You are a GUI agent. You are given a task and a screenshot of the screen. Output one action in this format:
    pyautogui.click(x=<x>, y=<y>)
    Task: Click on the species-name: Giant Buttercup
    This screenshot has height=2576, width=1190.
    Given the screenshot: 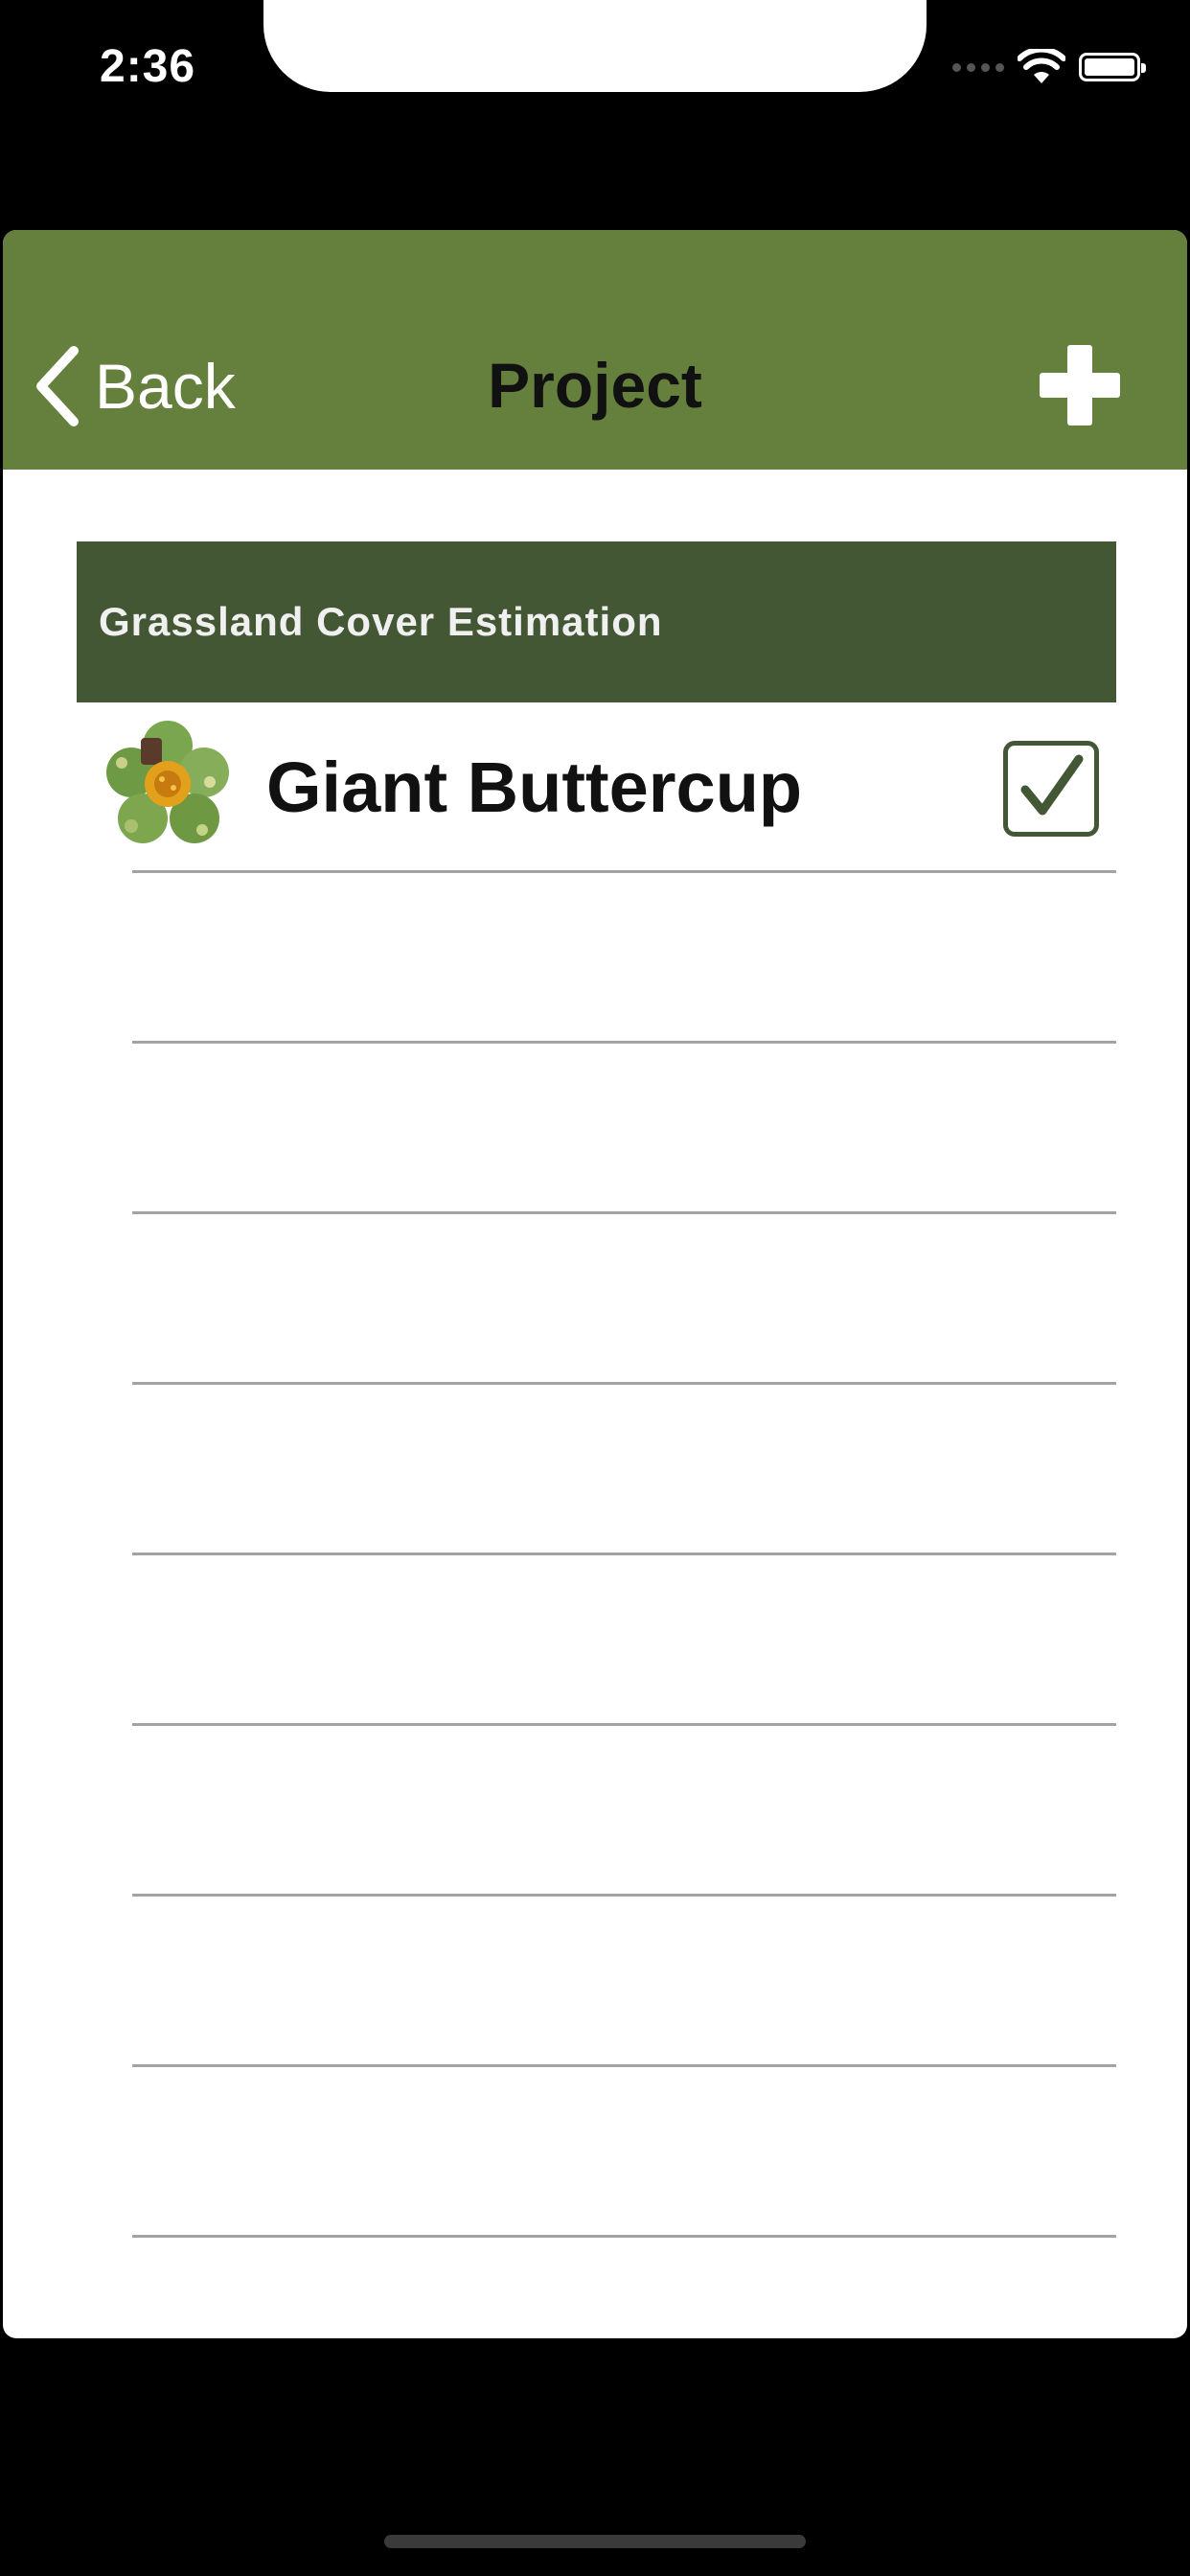 What is the action you would take?
    pyautogui.click(x=534, y=787)
    